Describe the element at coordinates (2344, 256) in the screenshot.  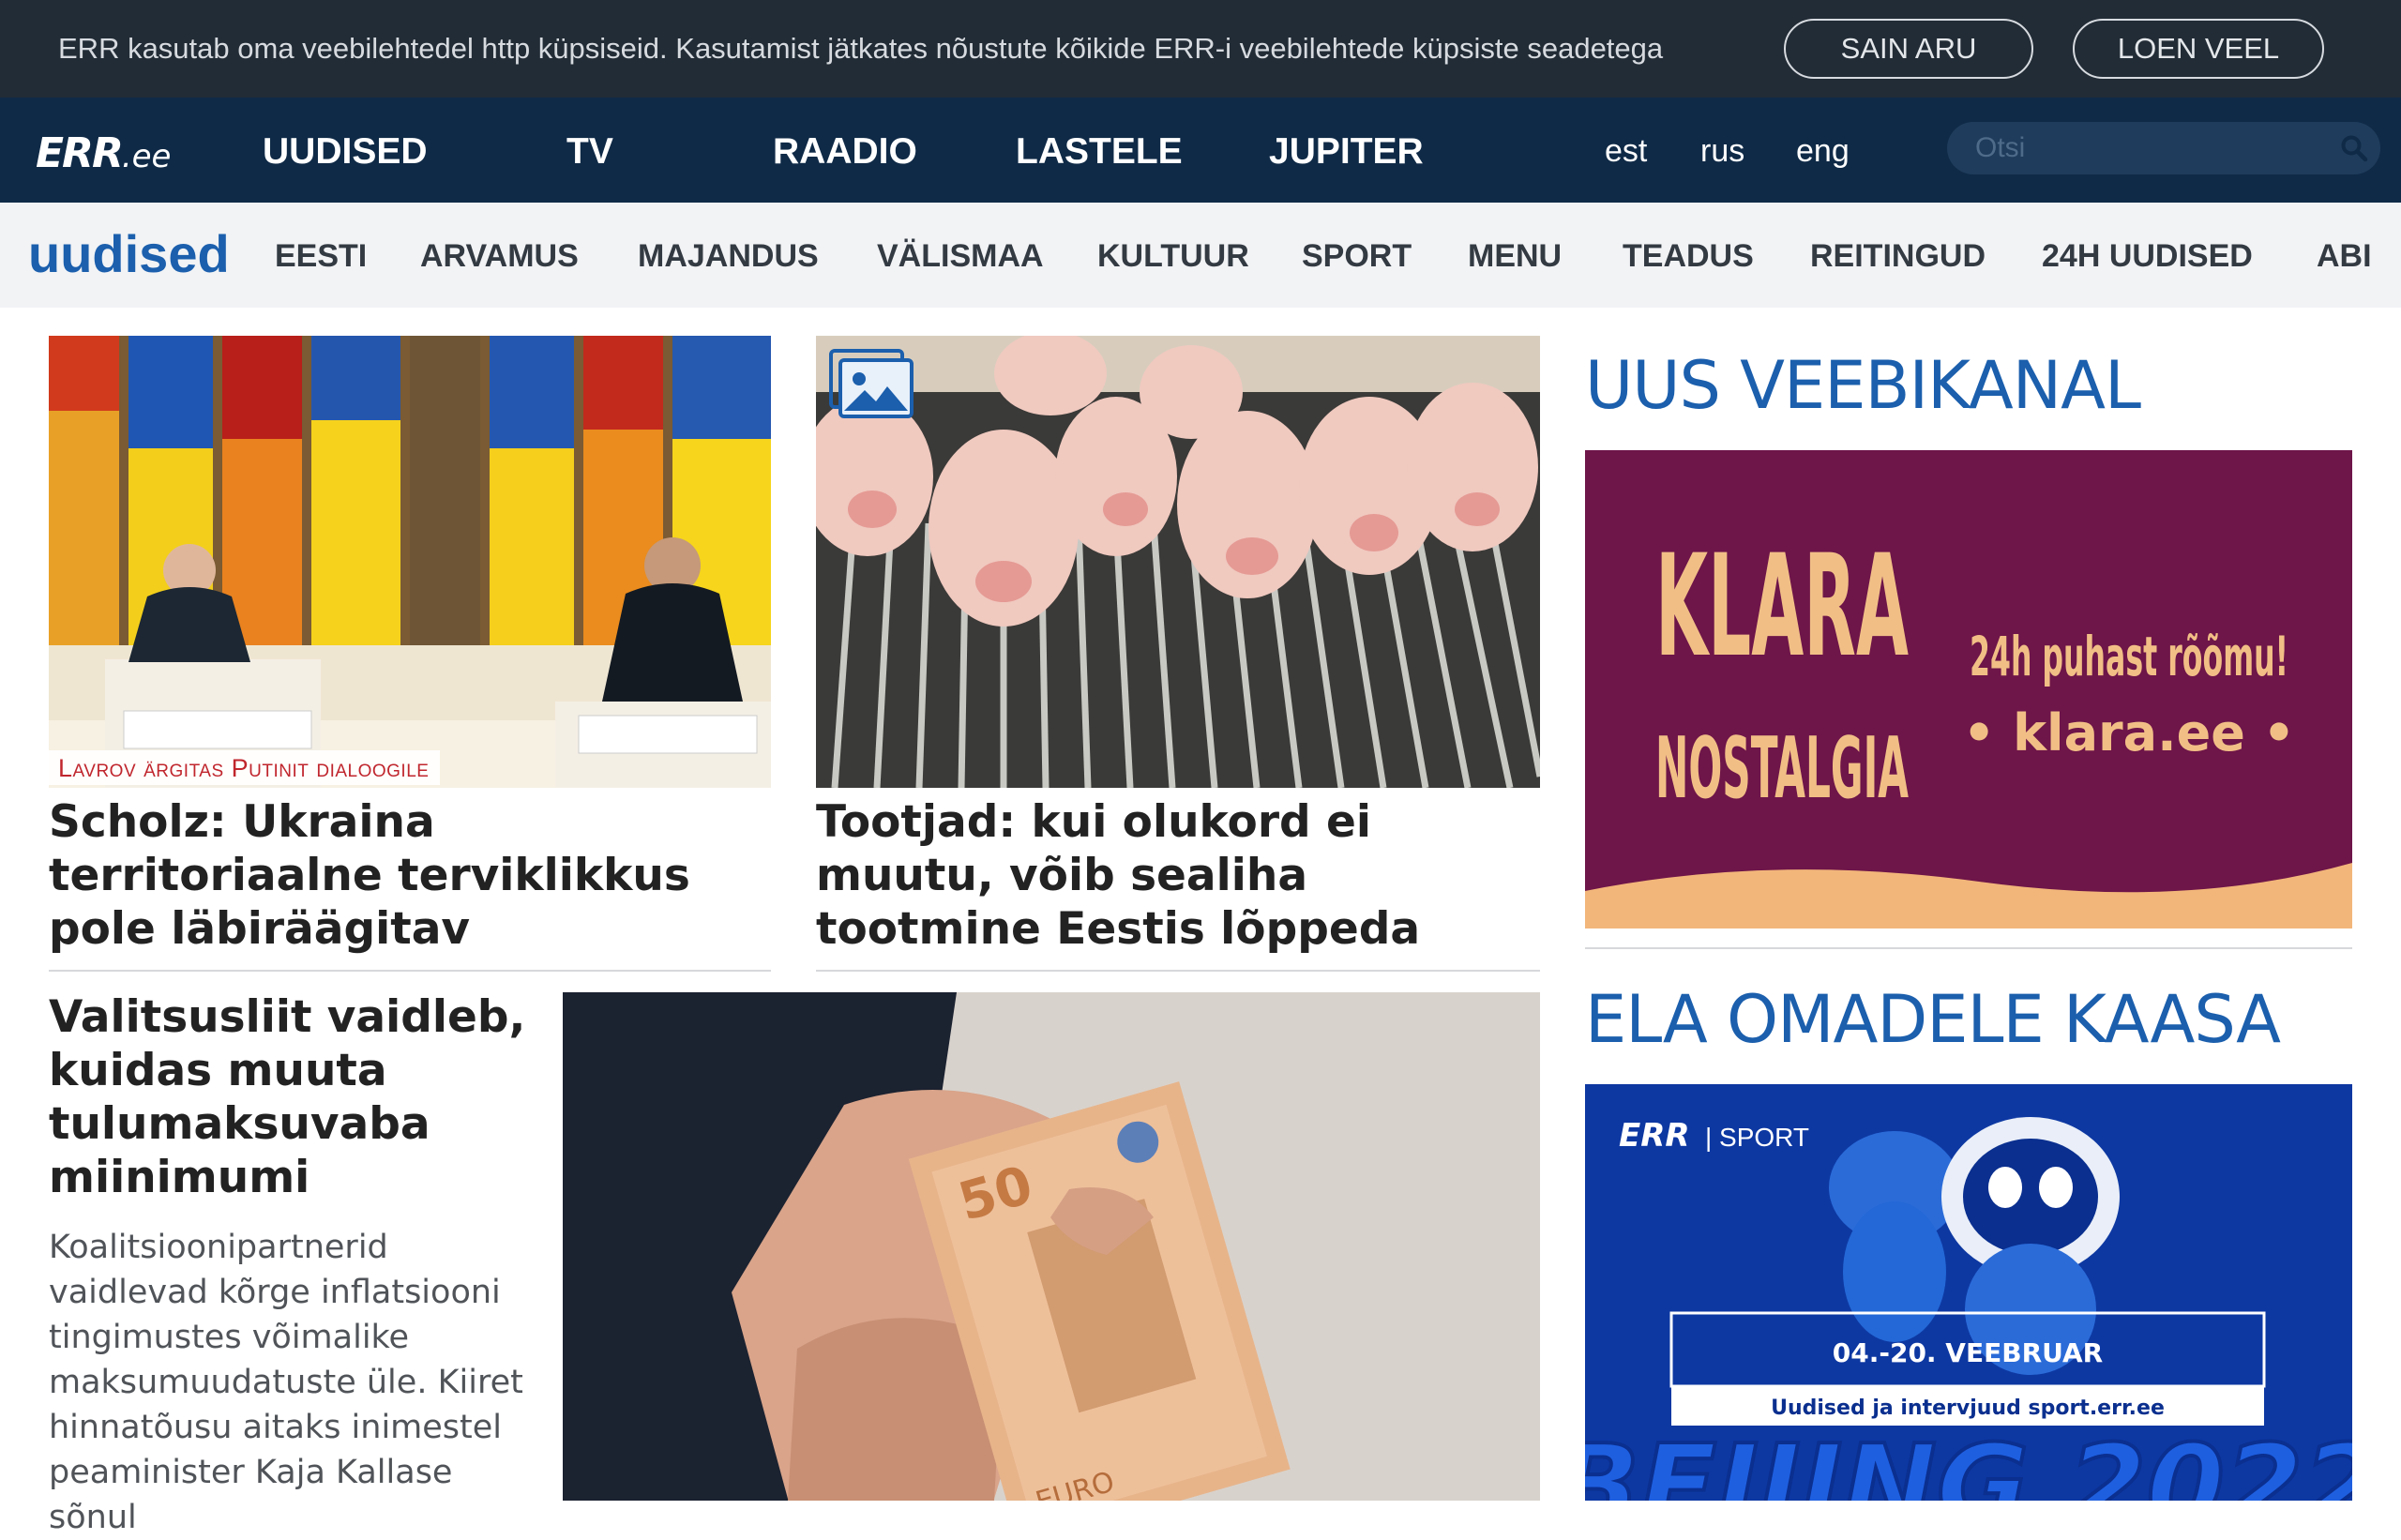
I see `section-item-abi: ABI` at that location.